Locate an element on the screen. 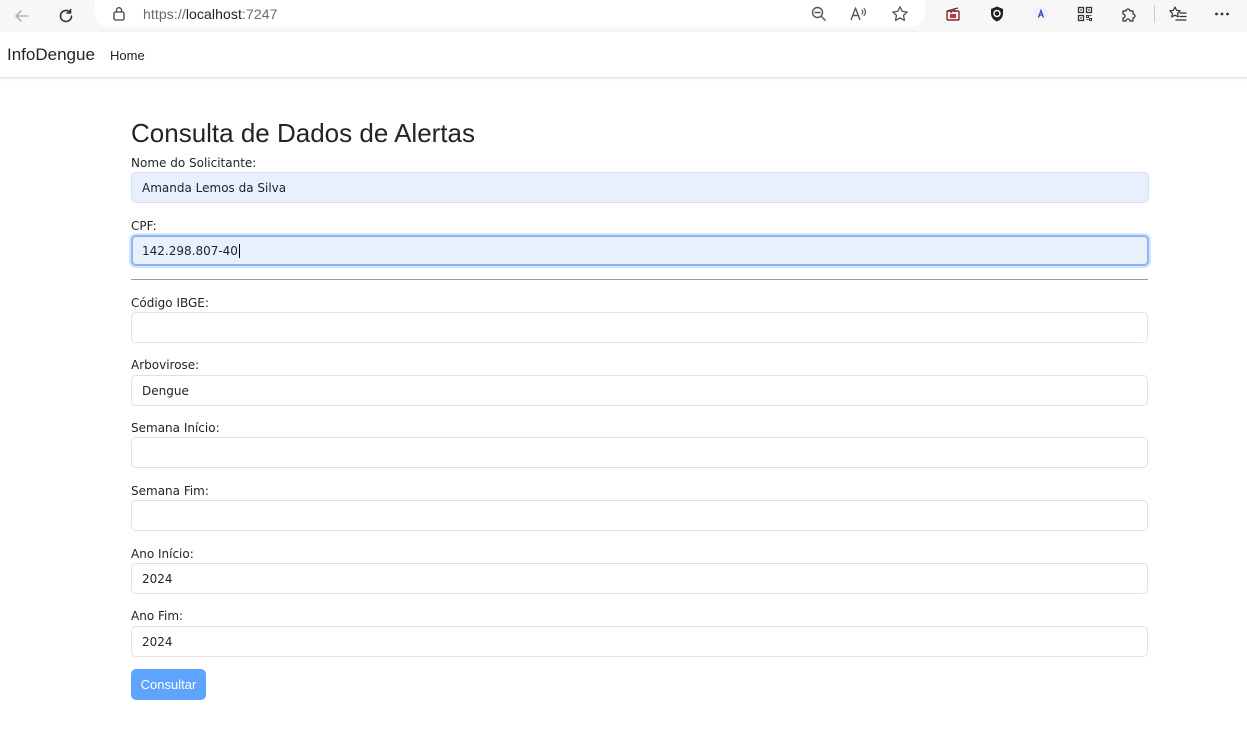 The height and width of the screenshot is (744, 1247). cpf-label: CPF: is located at coordinates (144, 226).